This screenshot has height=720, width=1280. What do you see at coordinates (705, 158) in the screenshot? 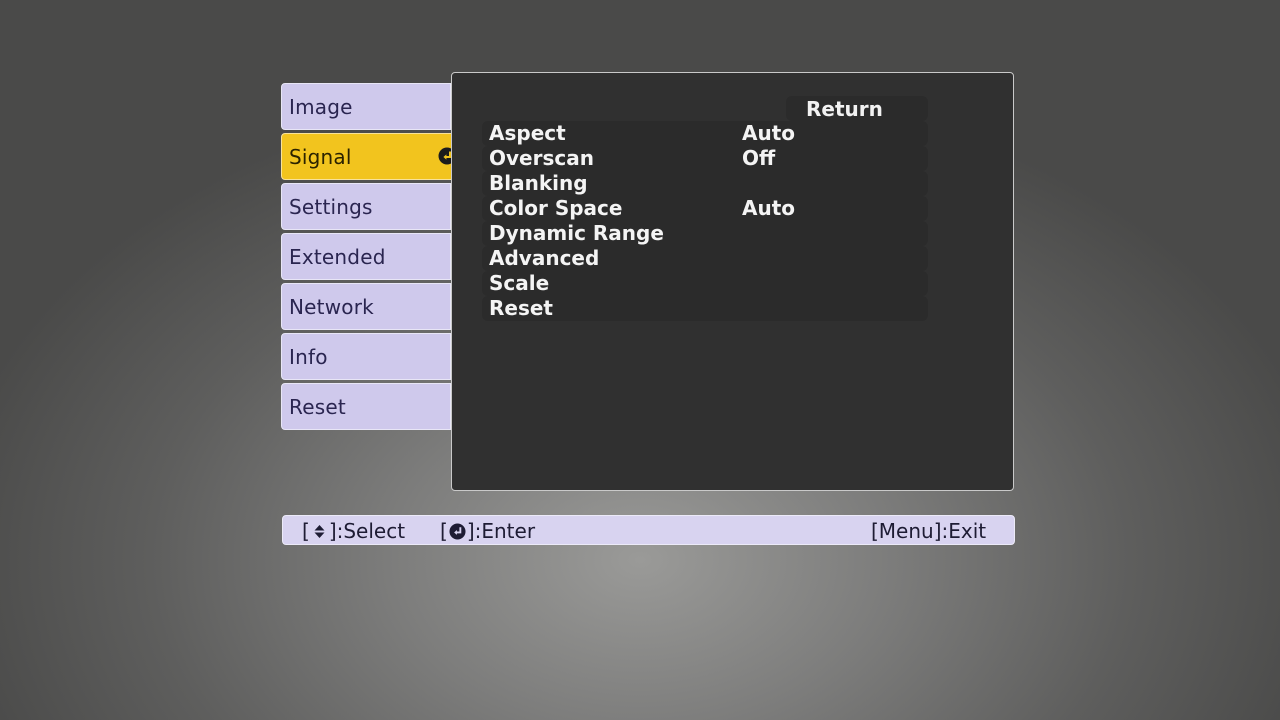
I see `menu-item-overscan: Overscan Off` at bounding box center [705, 158].